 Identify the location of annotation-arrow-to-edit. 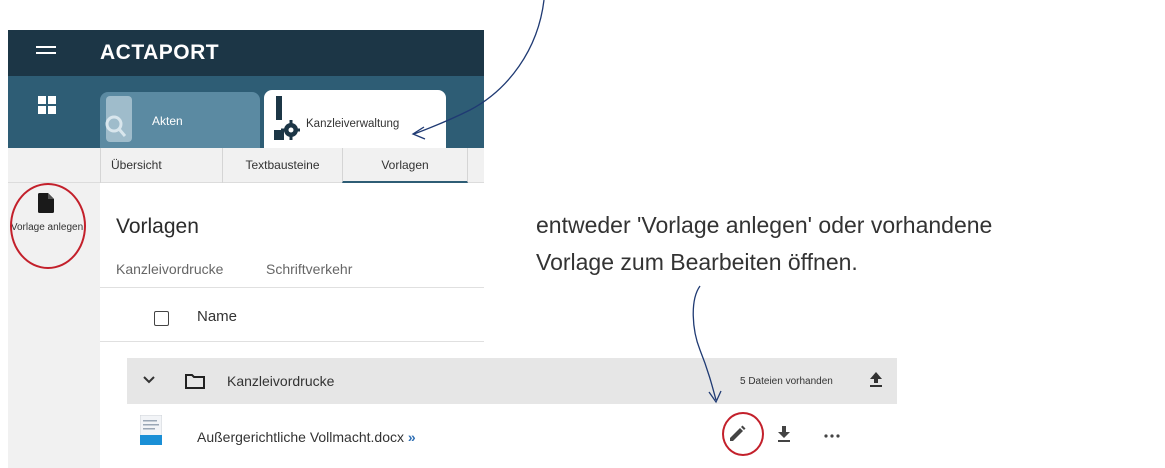
(704, 343).